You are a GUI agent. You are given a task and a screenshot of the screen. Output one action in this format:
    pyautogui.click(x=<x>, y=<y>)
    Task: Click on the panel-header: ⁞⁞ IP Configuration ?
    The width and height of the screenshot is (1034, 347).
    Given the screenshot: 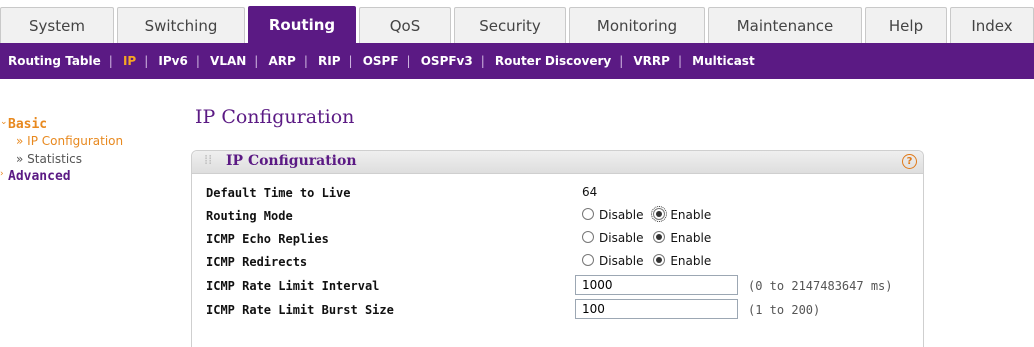 What is the action you would take?
    pyautogui.click(x=557, y=162)
    